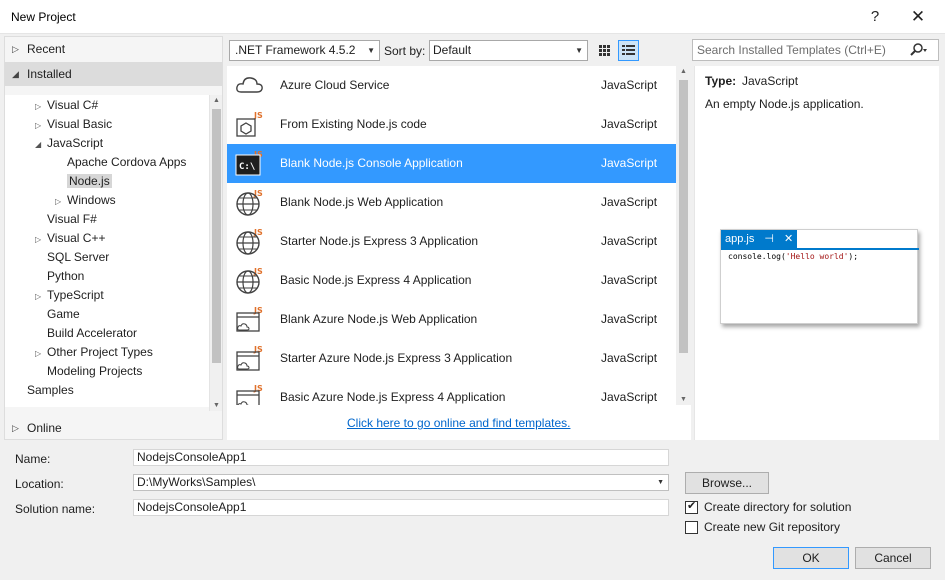  What do you see at coordinates (362, 202) in the screenshot?
I see `template-name: Blank Node.js Web Application` at bounding box center [362, 202].